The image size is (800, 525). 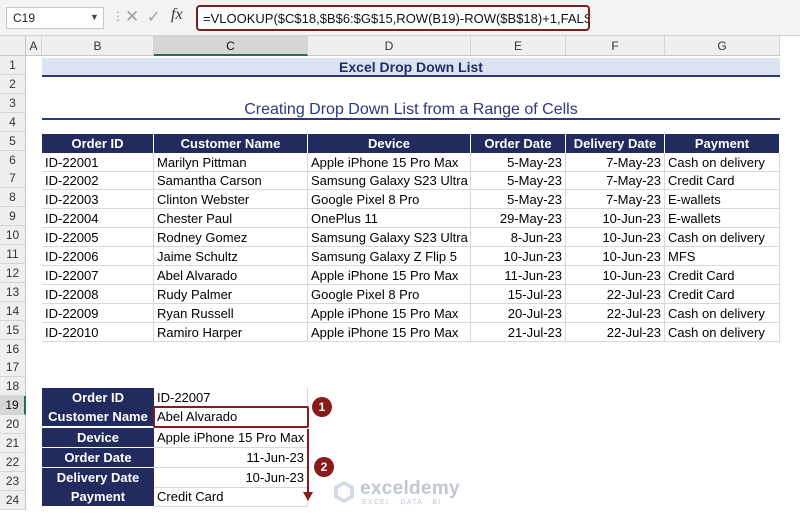 What do you see at coordinates (98, 313) in the screenshot?
I see `table-cell-order-id: ID-22009` at bounding box center [98, 313].